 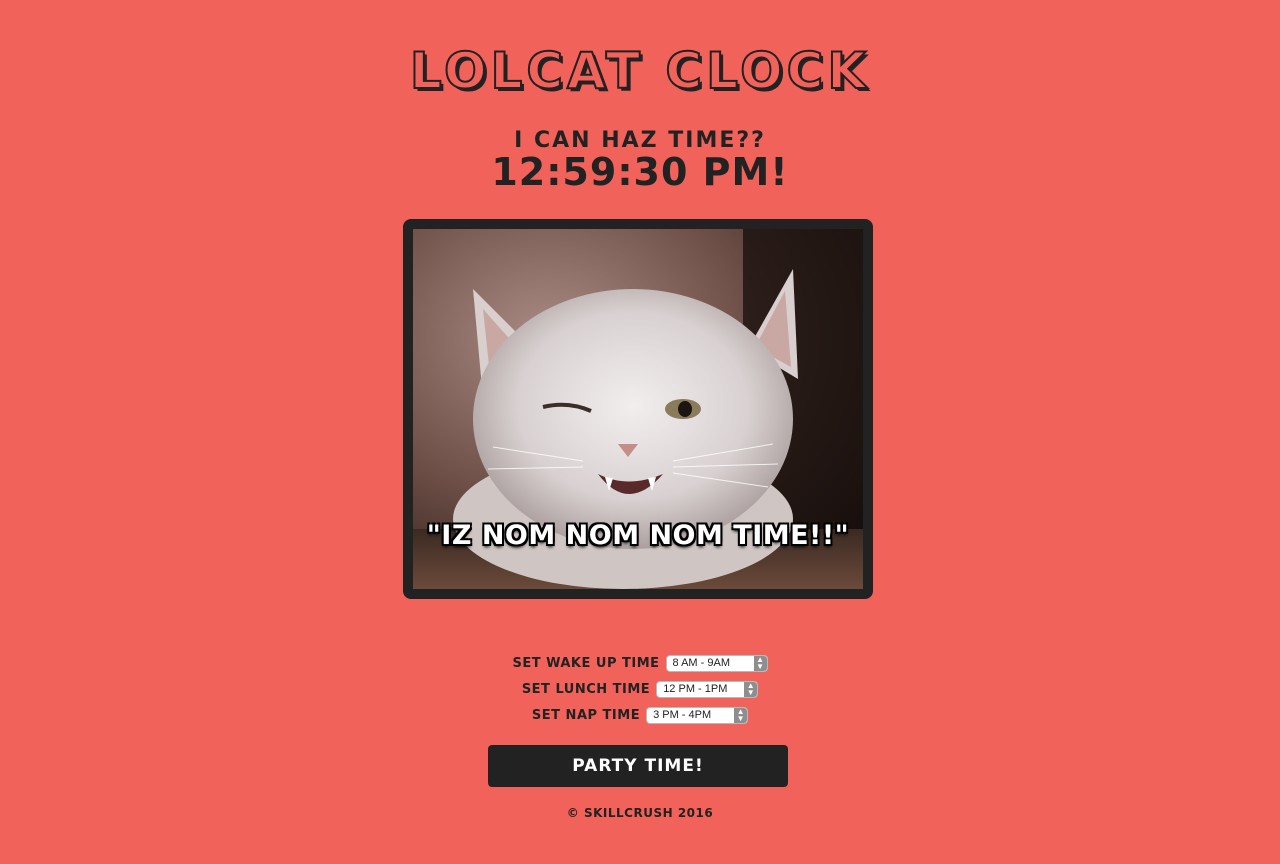 What do you see at coordinates (640, 172) in the screenshot?
I see `clock-display: 12:59:30 PM!` at bounding box center [640, 172].